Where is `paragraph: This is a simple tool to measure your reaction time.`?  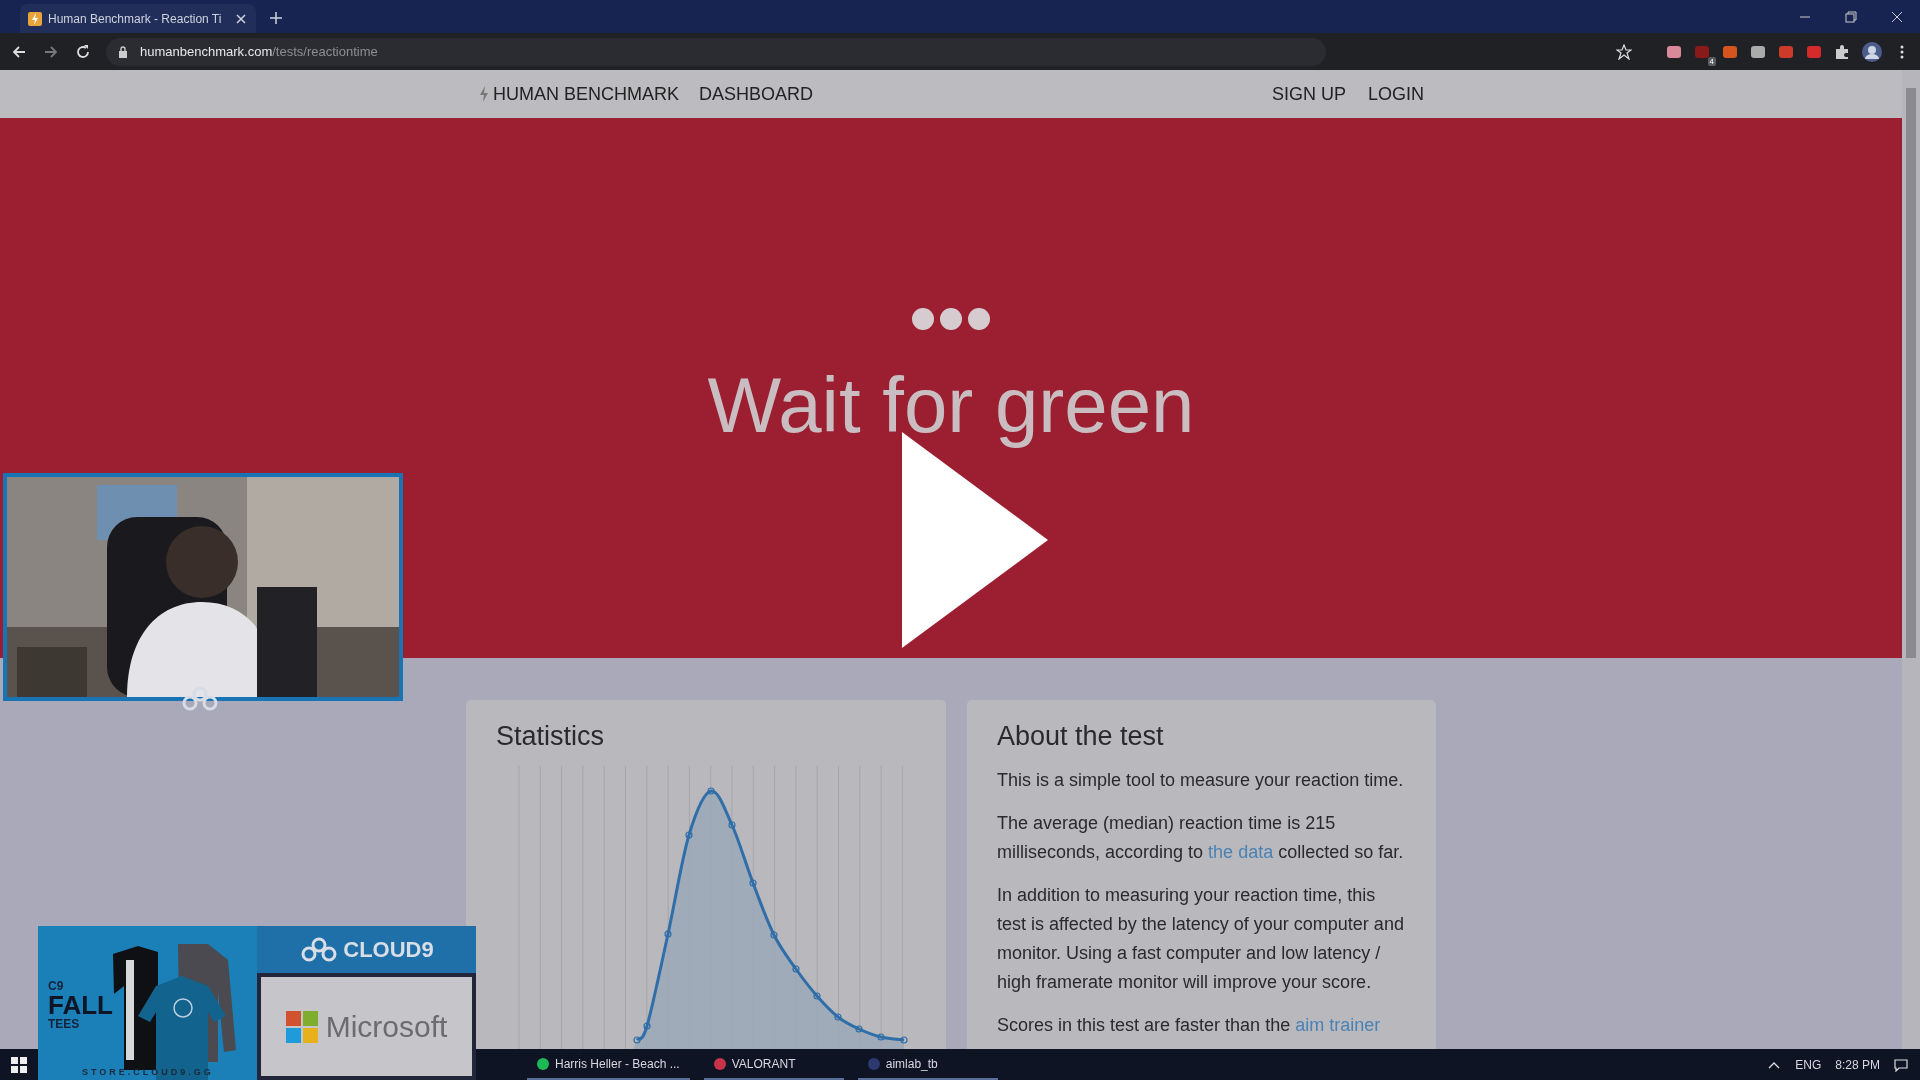
paragraph: This is a simple tool to measure your reaction time. is located at coordinates (1201, 780).